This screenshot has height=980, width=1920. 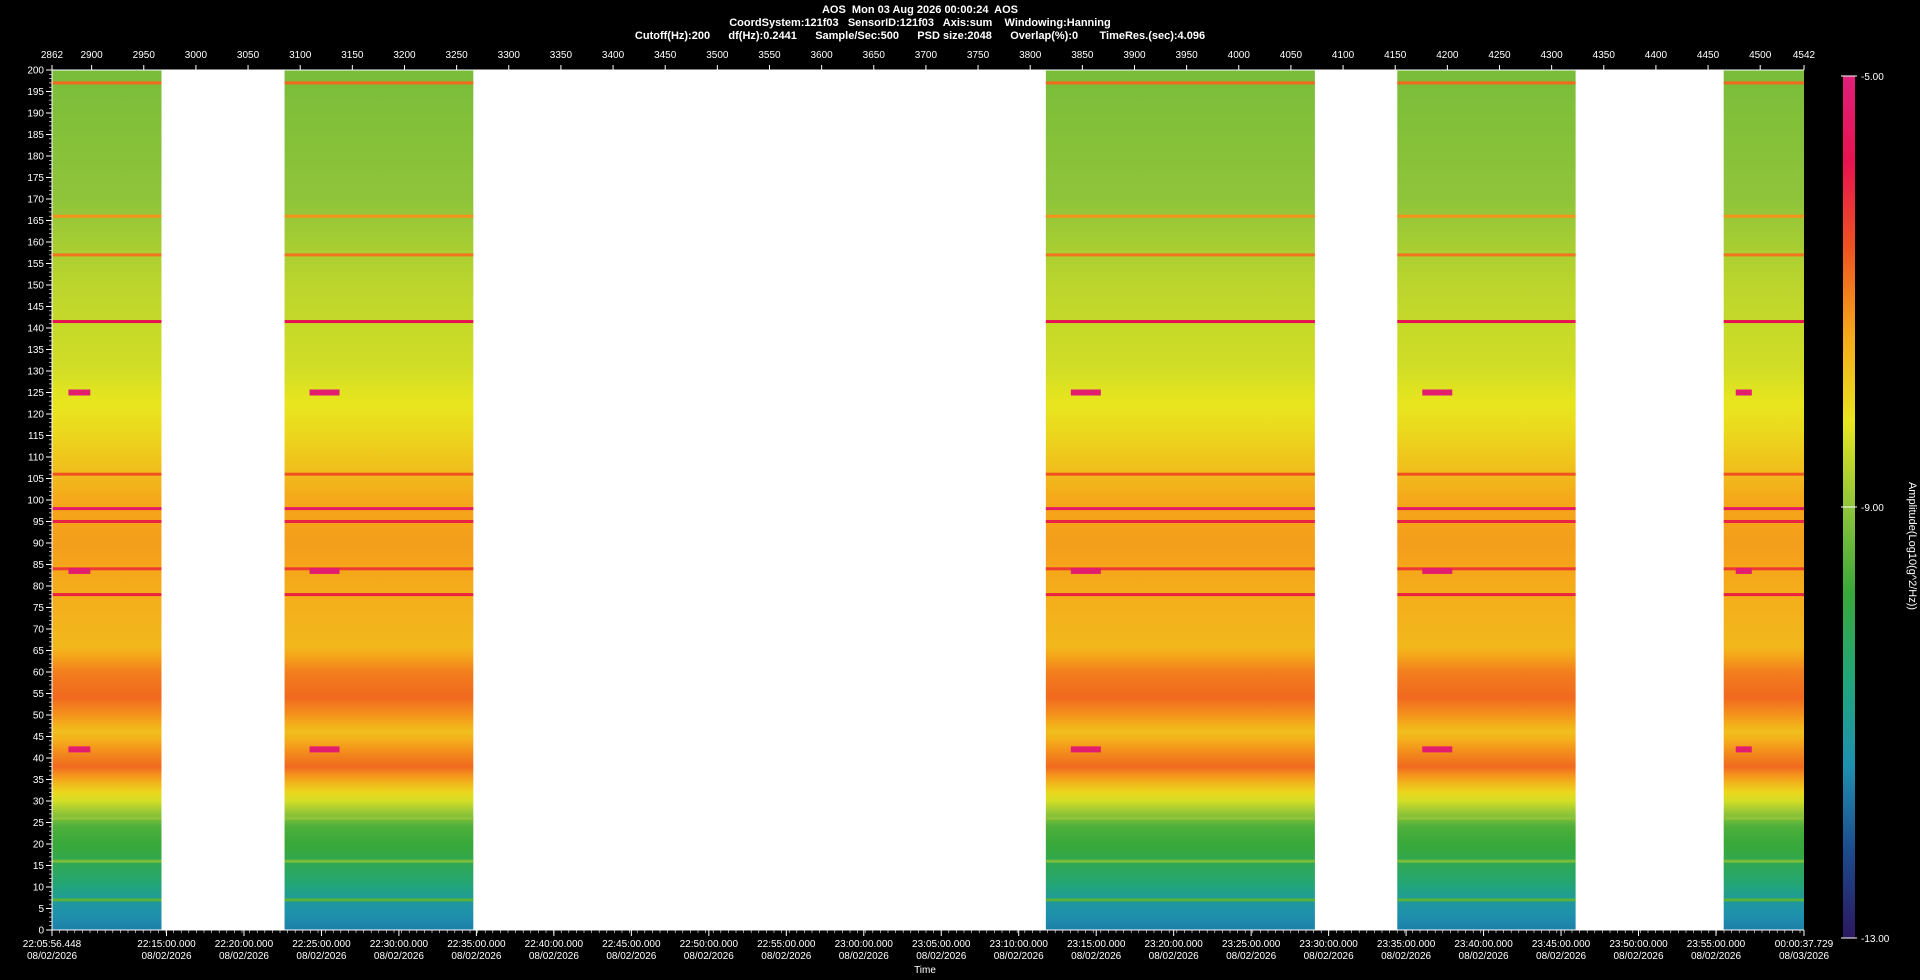 I want to click on top-tick-label: 3400, so click(x=613, y=55).